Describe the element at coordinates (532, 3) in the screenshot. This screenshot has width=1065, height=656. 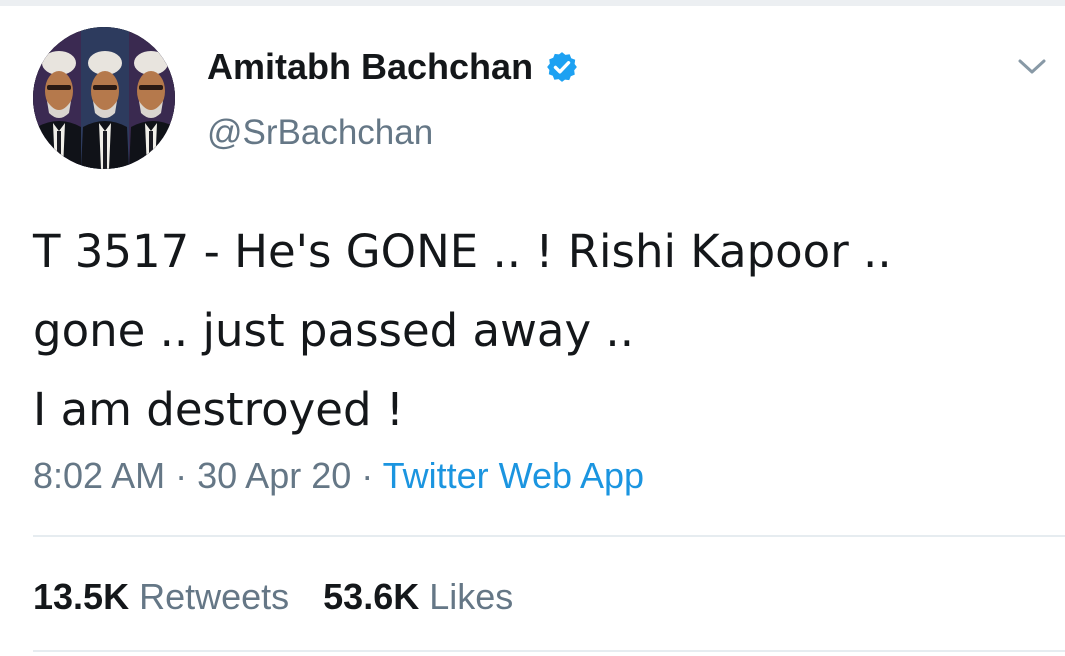
I see `top-divider` at that location.